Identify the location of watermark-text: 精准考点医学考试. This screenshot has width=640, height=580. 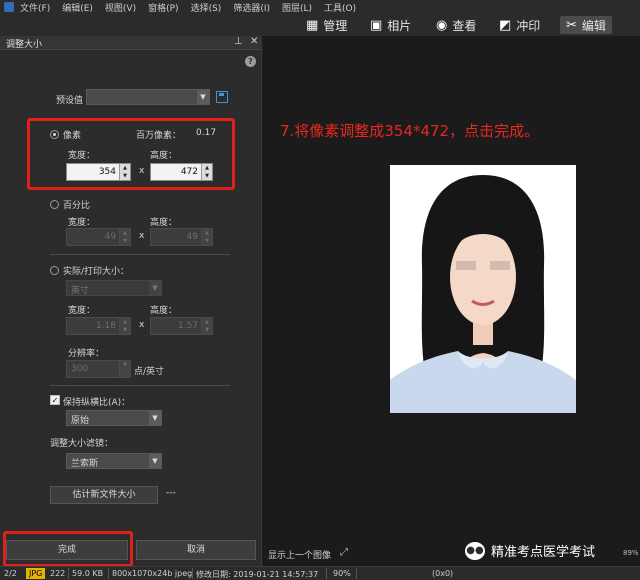
(543, 552).